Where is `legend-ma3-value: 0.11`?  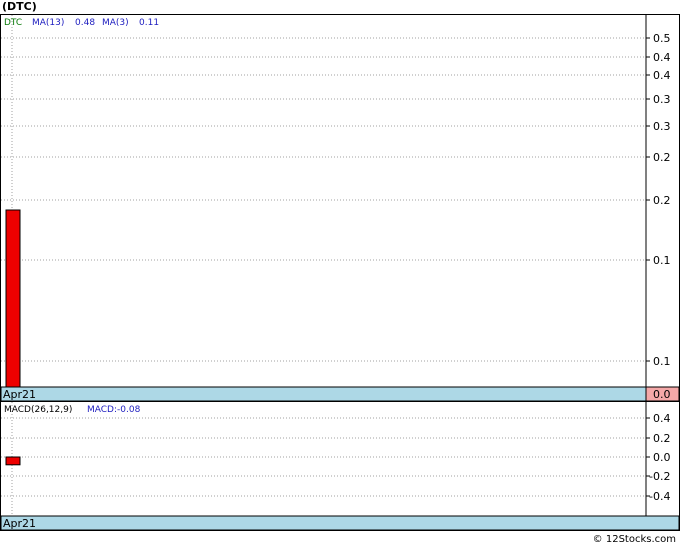 legend-ma3-value: 0.11 is located at coordinates (149, 23).